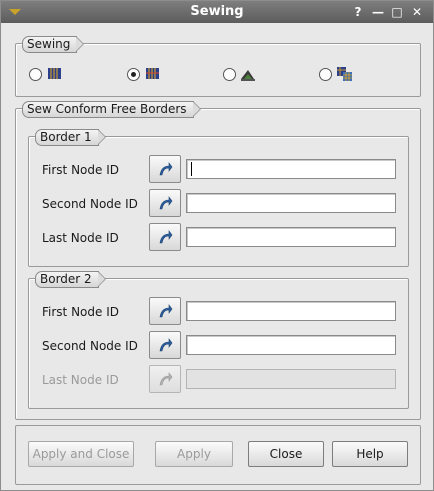  I want to click on mode-radio-side-elements, so click(325, 74).